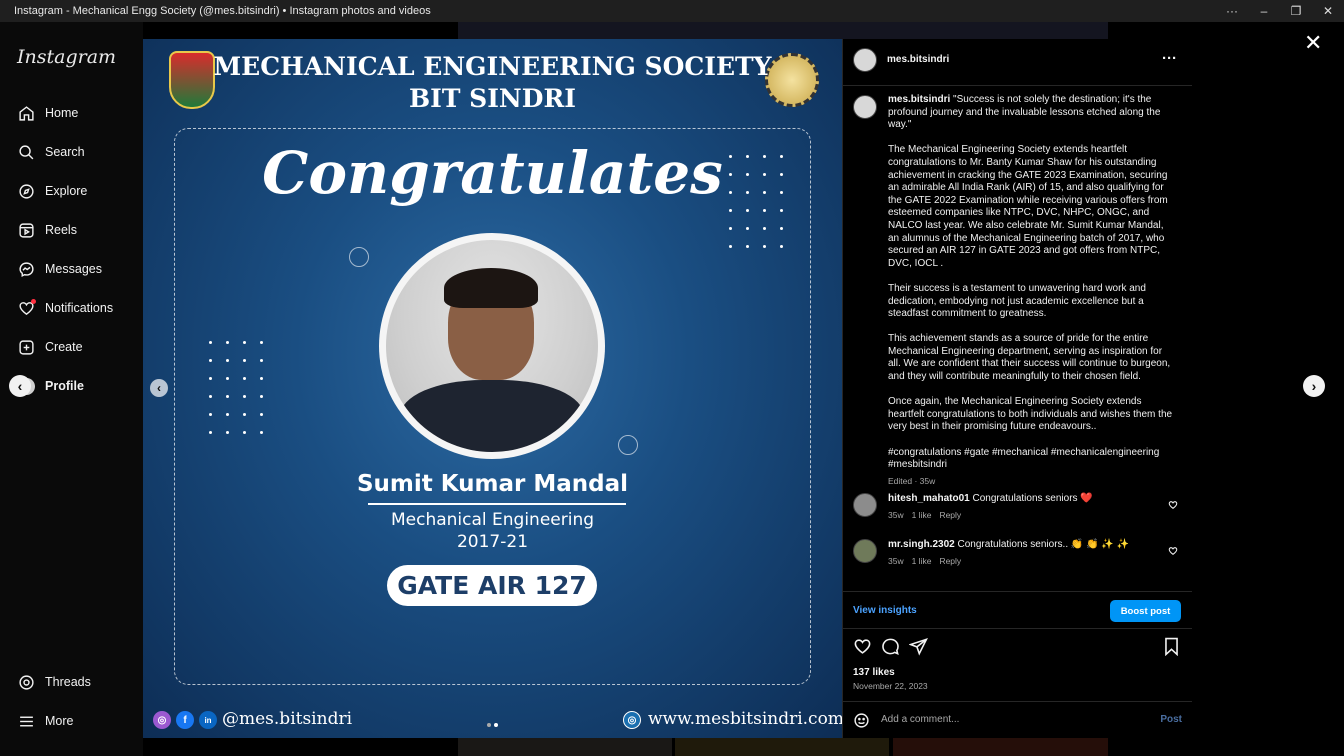  What do you see at coordinates (26, 113) in the screenshot?
I see `home-icon` at bounding box center [26, 113].